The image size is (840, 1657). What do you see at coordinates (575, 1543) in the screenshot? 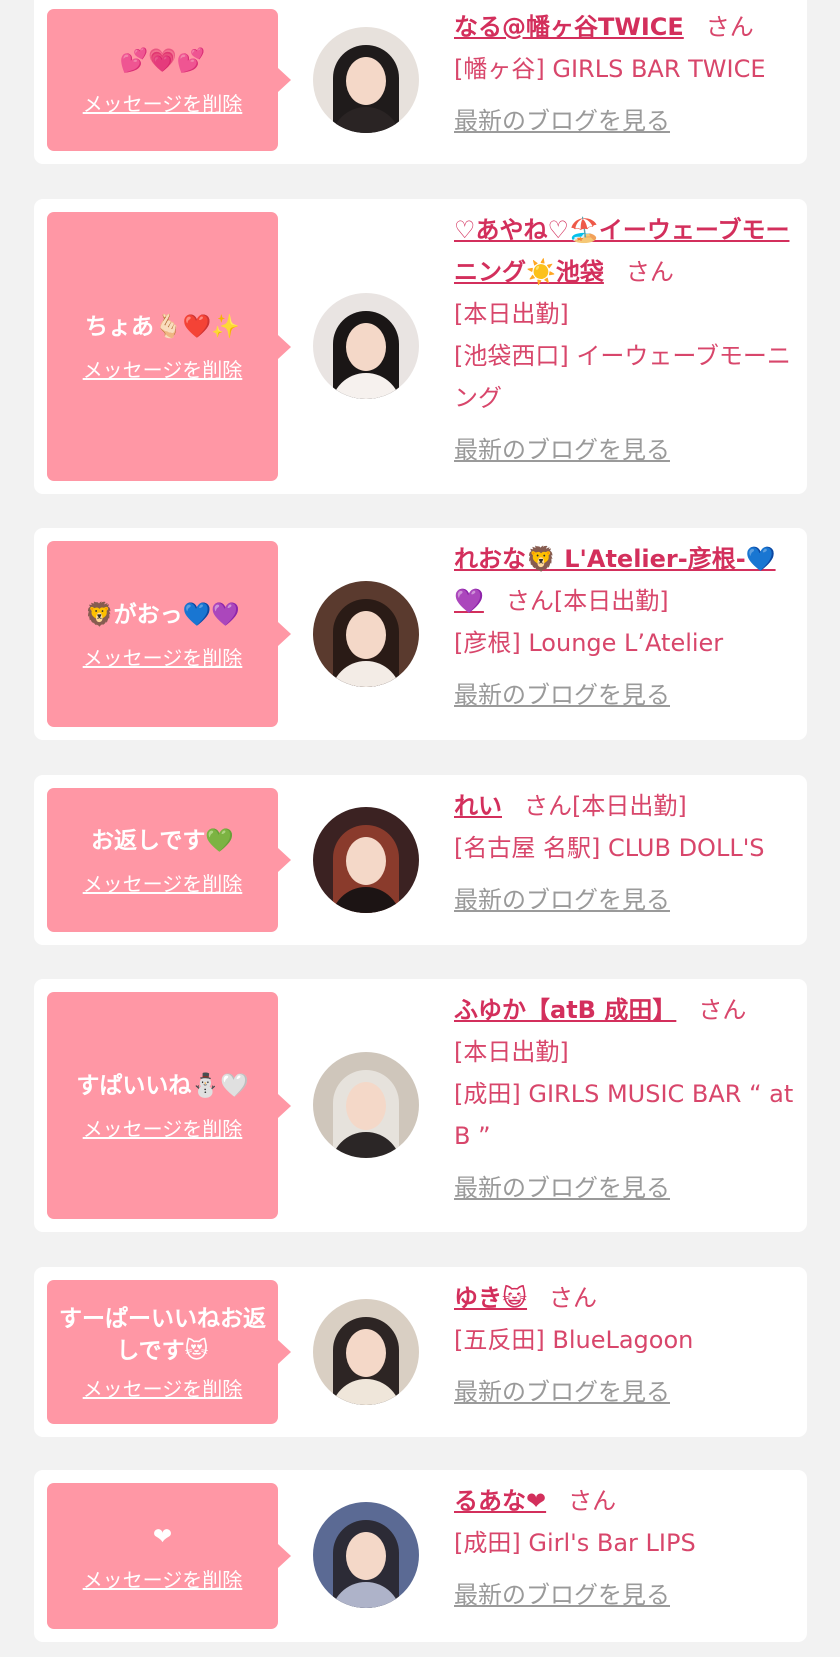
I see `shop-line: [成田] Girl's Bar LIPS` at bounding box center [575, 1543].